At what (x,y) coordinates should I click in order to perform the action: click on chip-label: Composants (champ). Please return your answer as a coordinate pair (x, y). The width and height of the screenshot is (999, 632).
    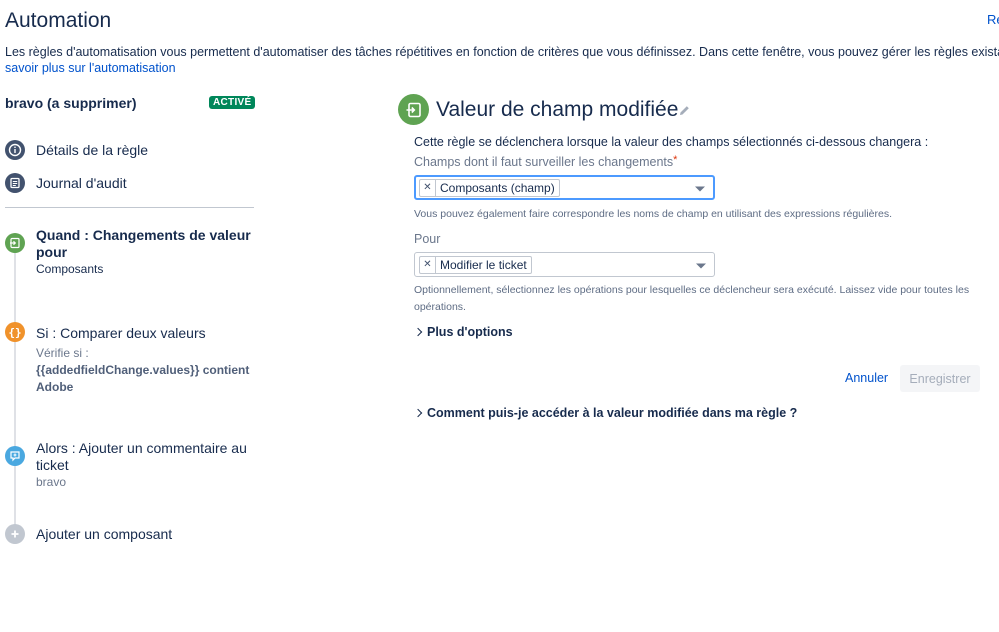
    Looking at the image, I should click on (497, 187).